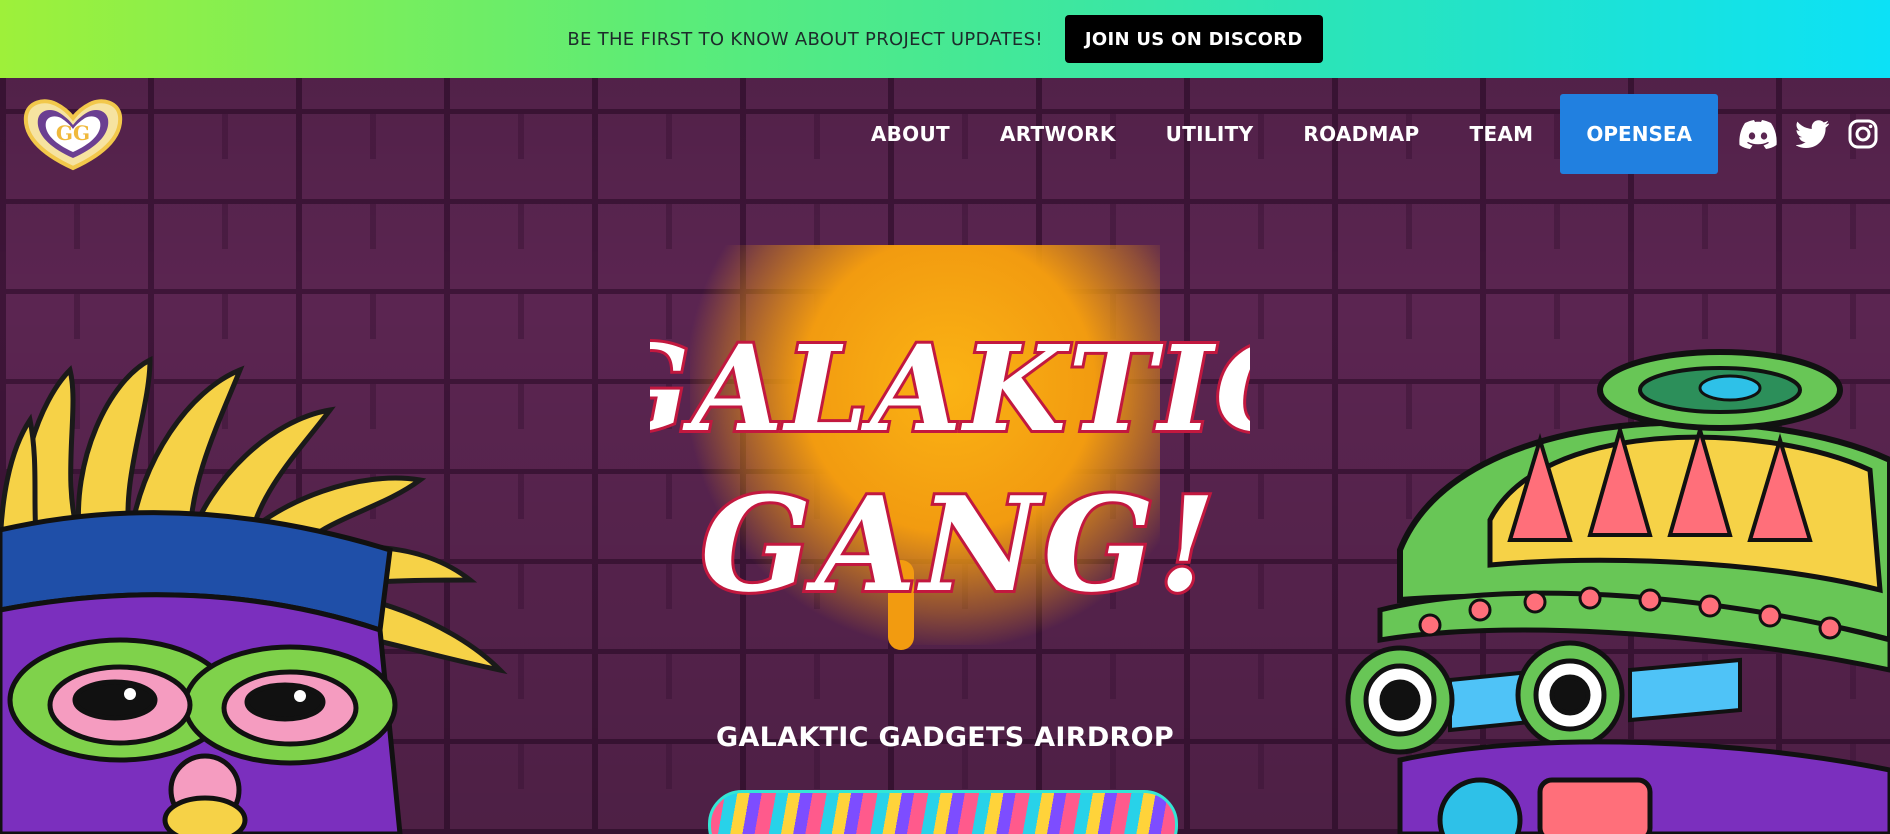 This screenshot has height=834, width=1890. What do you see at coordinates (943, 812) in the screenshot?
I see `airdrop-banner-button` at bounding box center [943, 812].